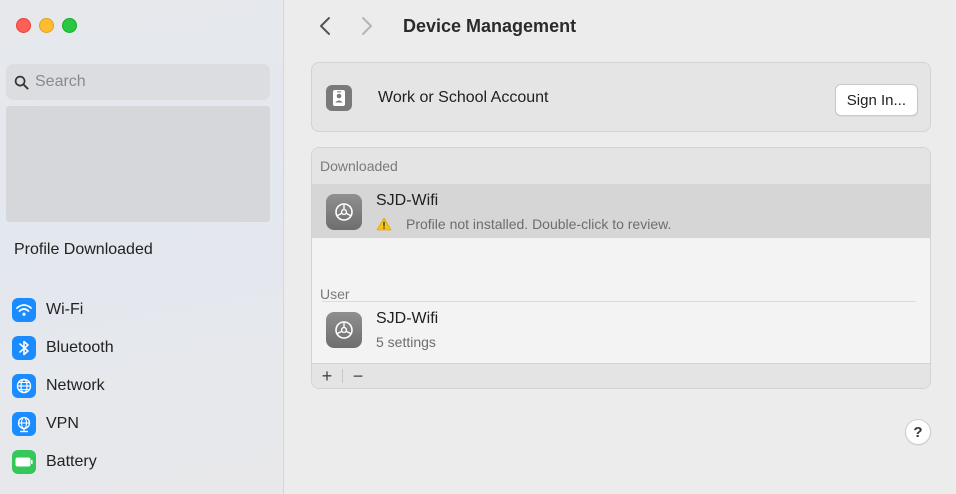 This screenshot has height=494, width=956. I want to click on sidebar-item-wifi: Wi-Fi, so click(63, 310).